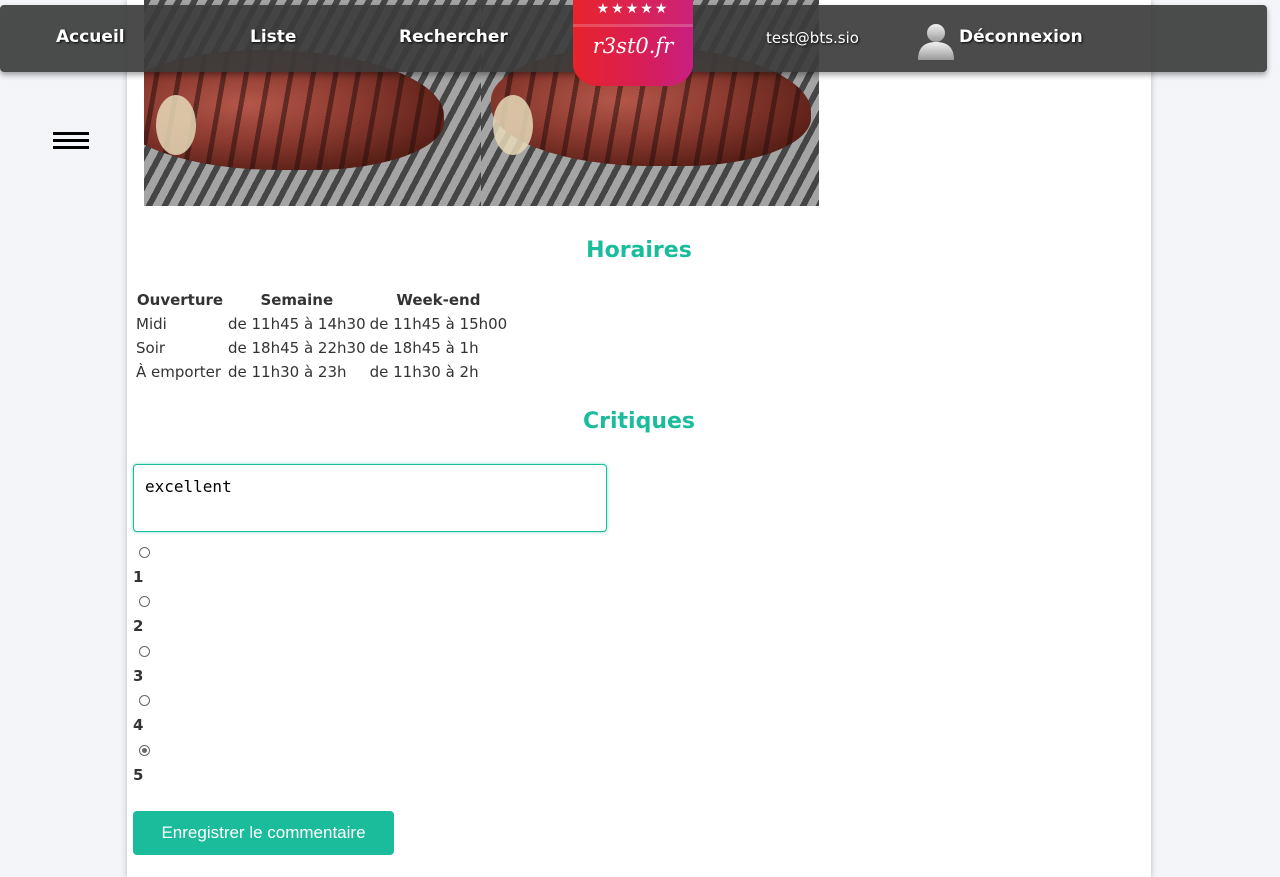 This screenshot has width=1280, height=877. Describe the element at coordinates (297, 324) in the screenshot. I see `table-cell: de 11h45 à 14h30` at that location.